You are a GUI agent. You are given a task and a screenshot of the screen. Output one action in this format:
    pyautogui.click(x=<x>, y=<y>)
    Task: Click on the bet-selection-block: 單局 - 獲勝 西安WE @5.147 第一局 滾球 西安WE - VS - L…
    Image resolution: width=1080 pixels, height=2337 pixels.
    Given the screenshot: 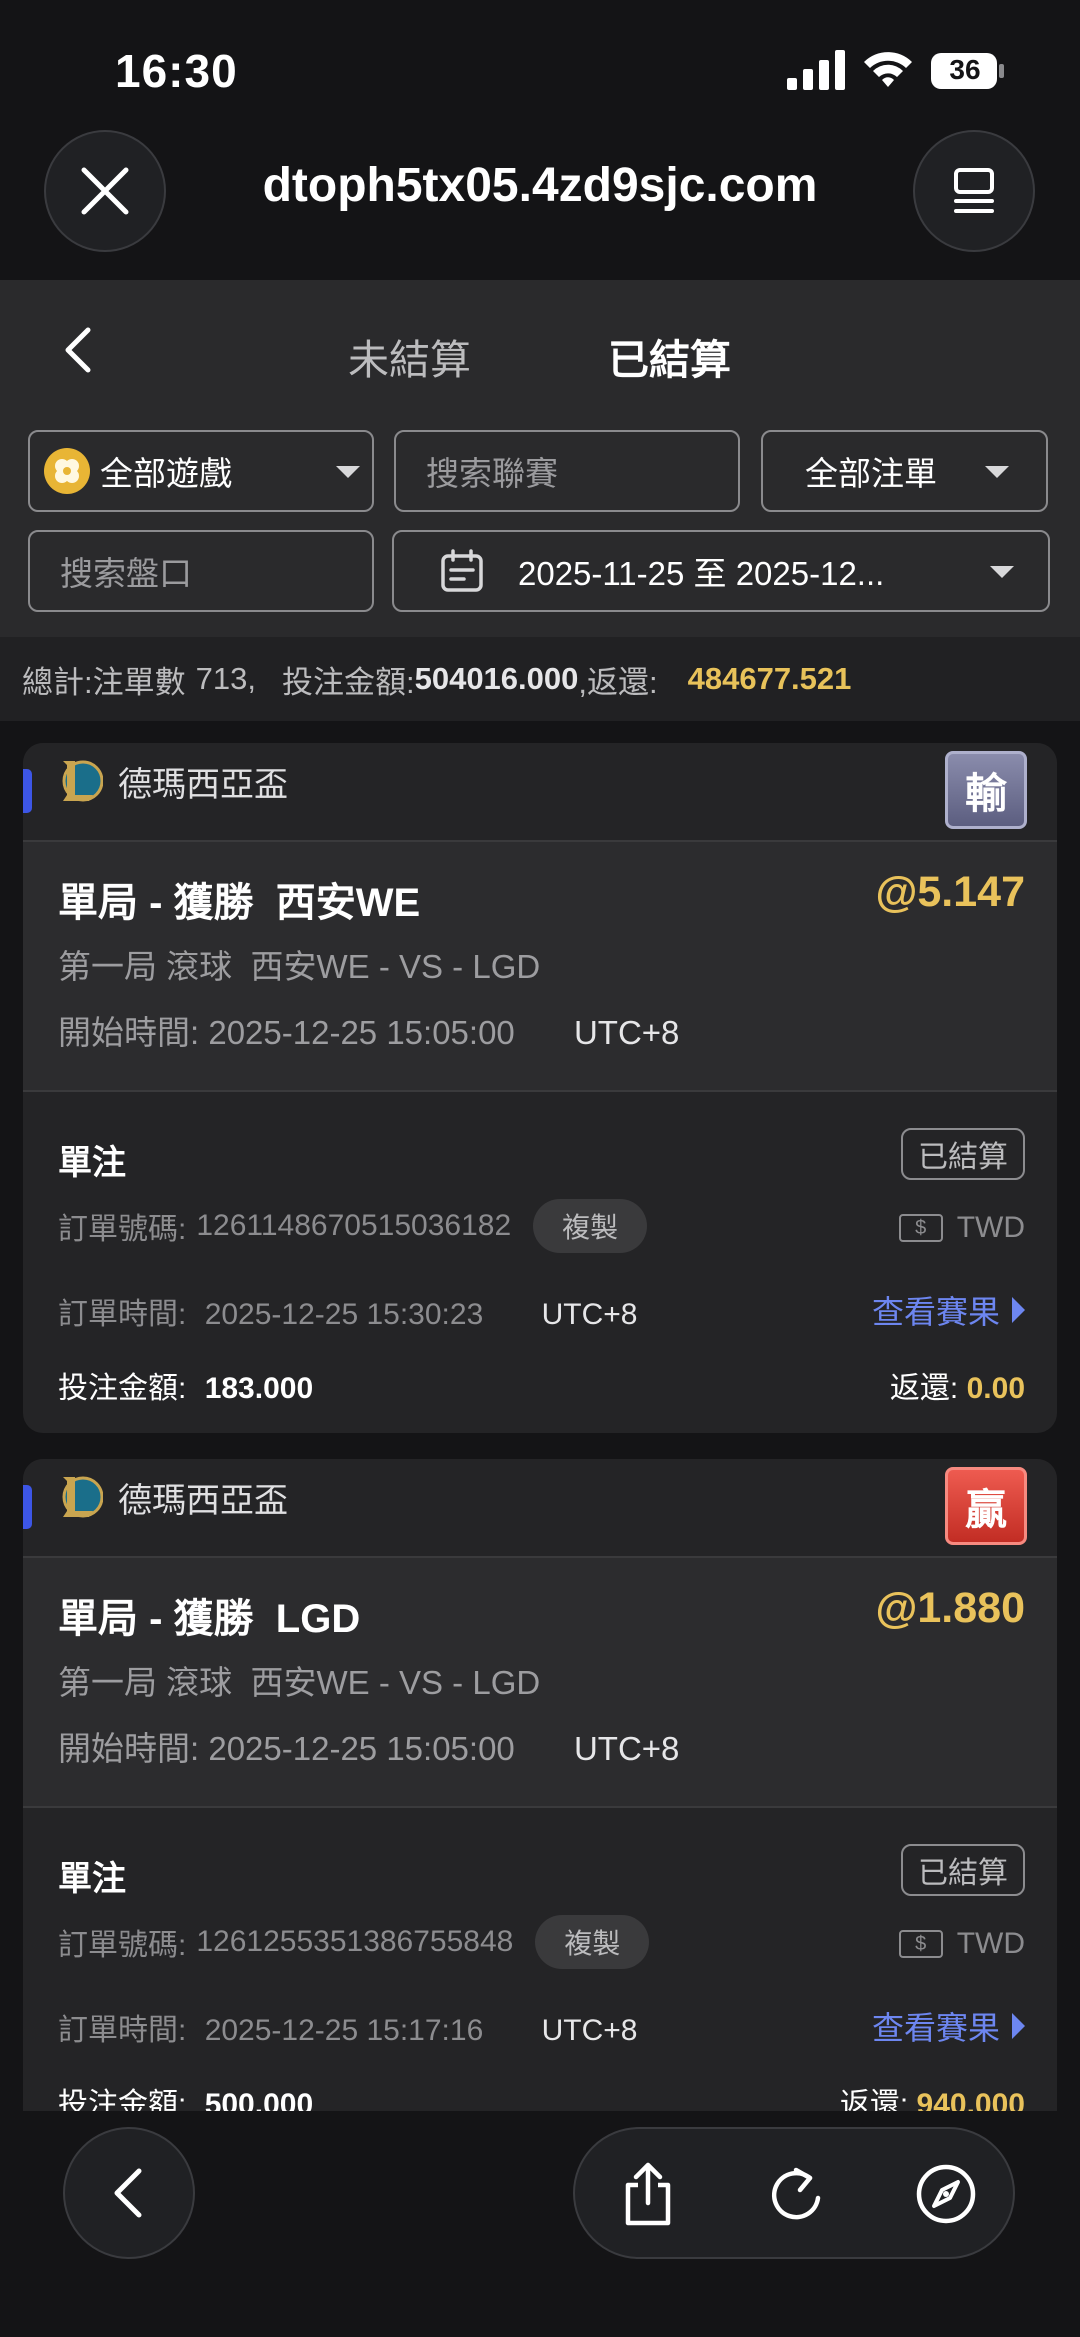 What is the action you would take?
    pyautogui.click(x=540, y=966)
    